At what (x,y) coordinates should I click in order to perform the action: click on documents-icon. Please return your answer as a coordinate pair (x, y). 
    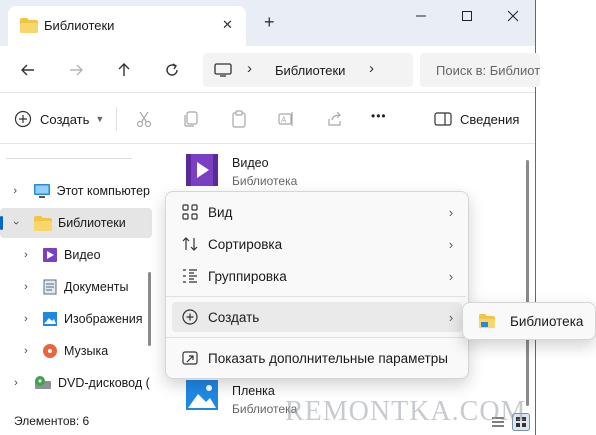
    Looking at the image, I should click on (50, 287).